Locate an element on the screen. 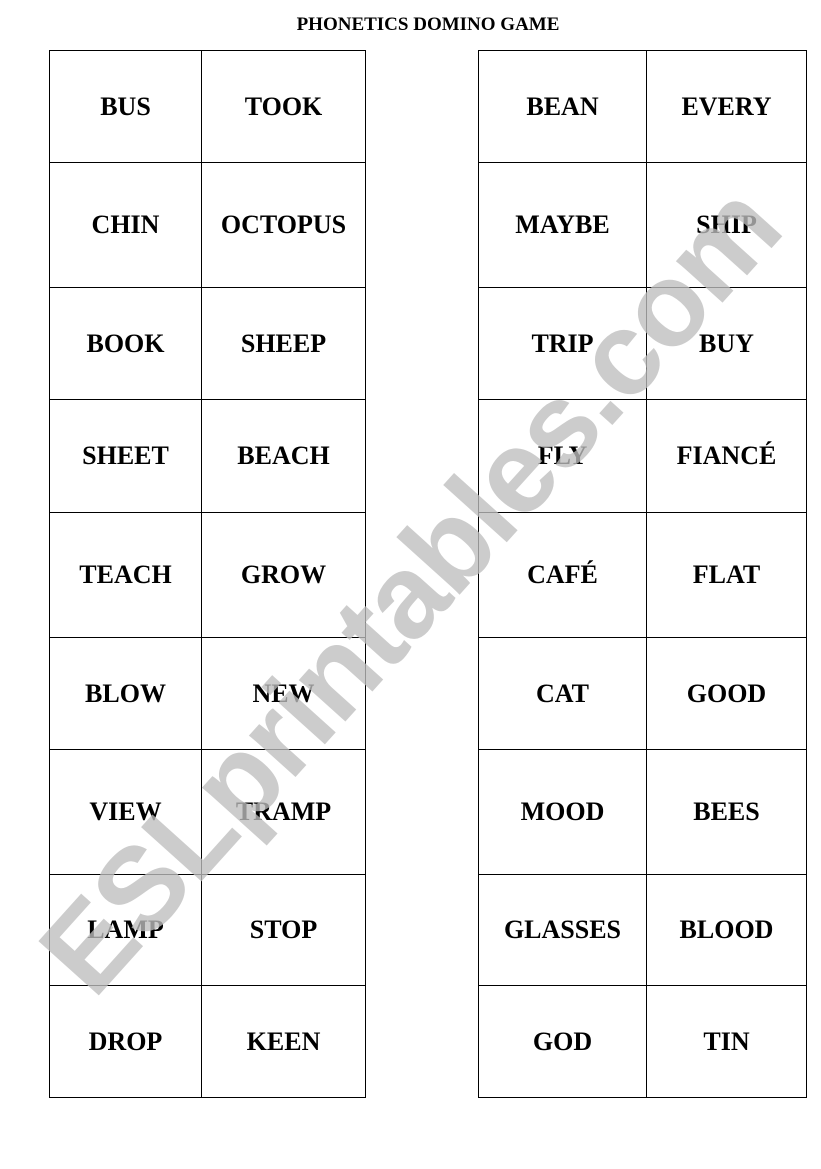  domino-row: MAYBE SHIP is located at coordinates (642, 225).